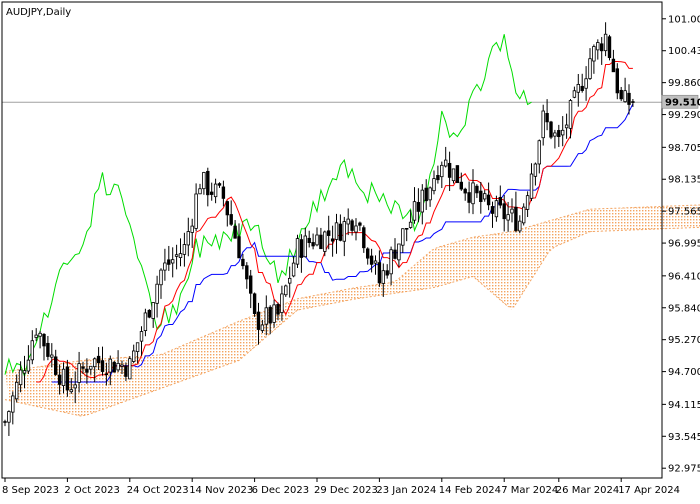 This screenshot has width=700, height=504. Describe the element at coordinates (684, 115) in the screenshot. I see `price-tick-label: 99.290` at that location.